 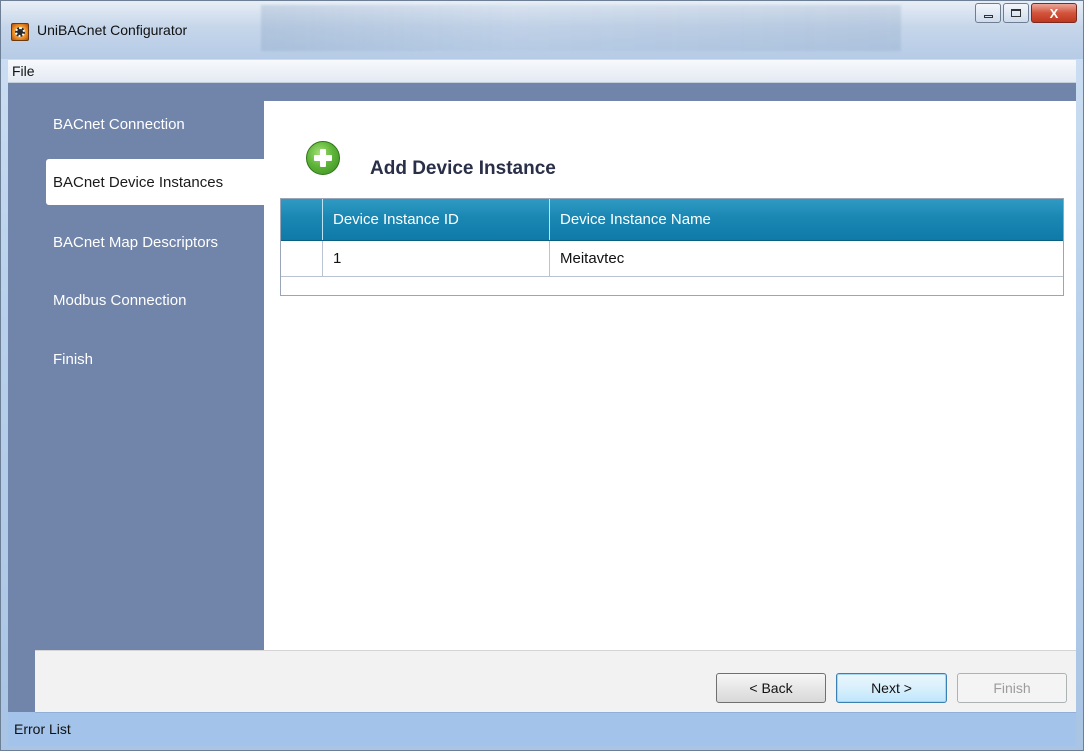 I want to click on back-button: < Back, so click(x=771, y=688).